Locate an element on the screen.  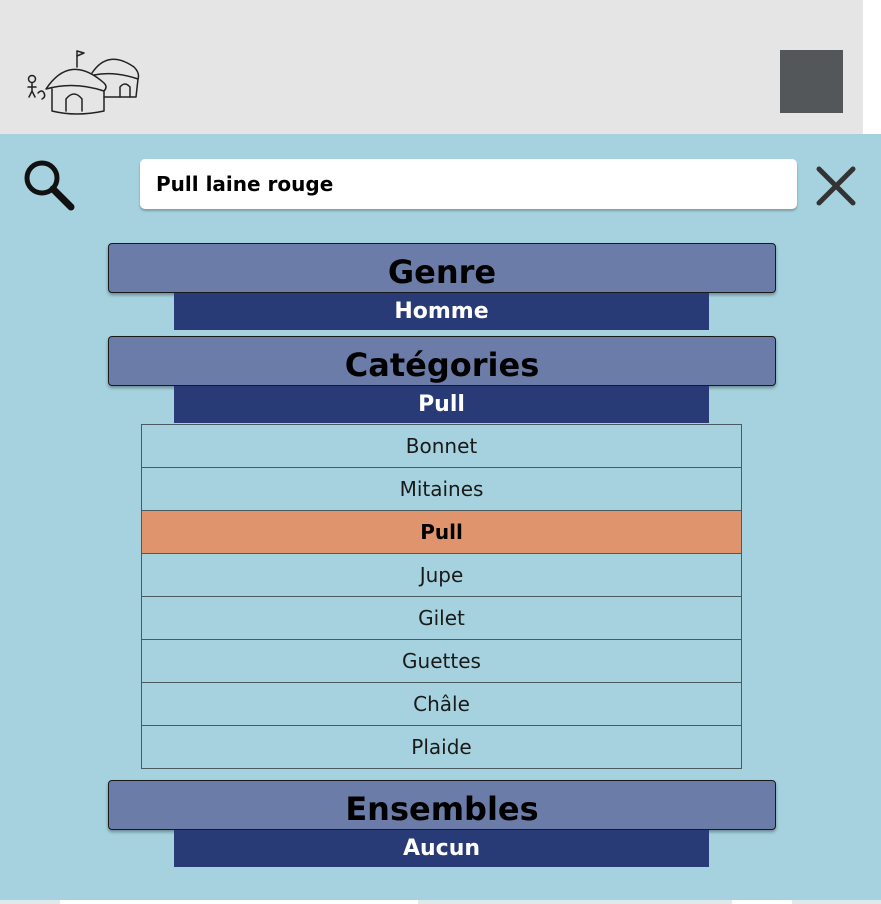
village-huts-logo-icon is located at coordinates (83, 81).